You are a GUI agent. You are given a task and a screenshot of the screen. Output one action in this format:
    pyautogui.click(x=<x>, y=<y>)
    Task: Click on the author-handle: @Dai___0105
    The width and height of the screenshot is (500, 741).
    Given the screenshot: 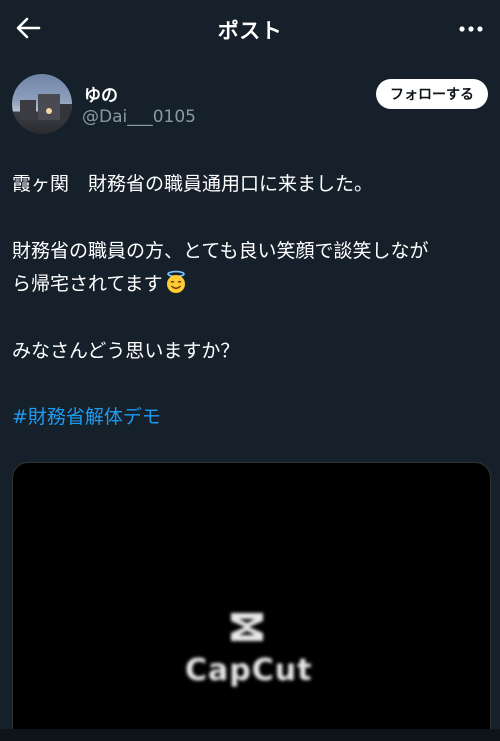 What is the action you would take?
    pyautogui.click(x=139, y=117)
    